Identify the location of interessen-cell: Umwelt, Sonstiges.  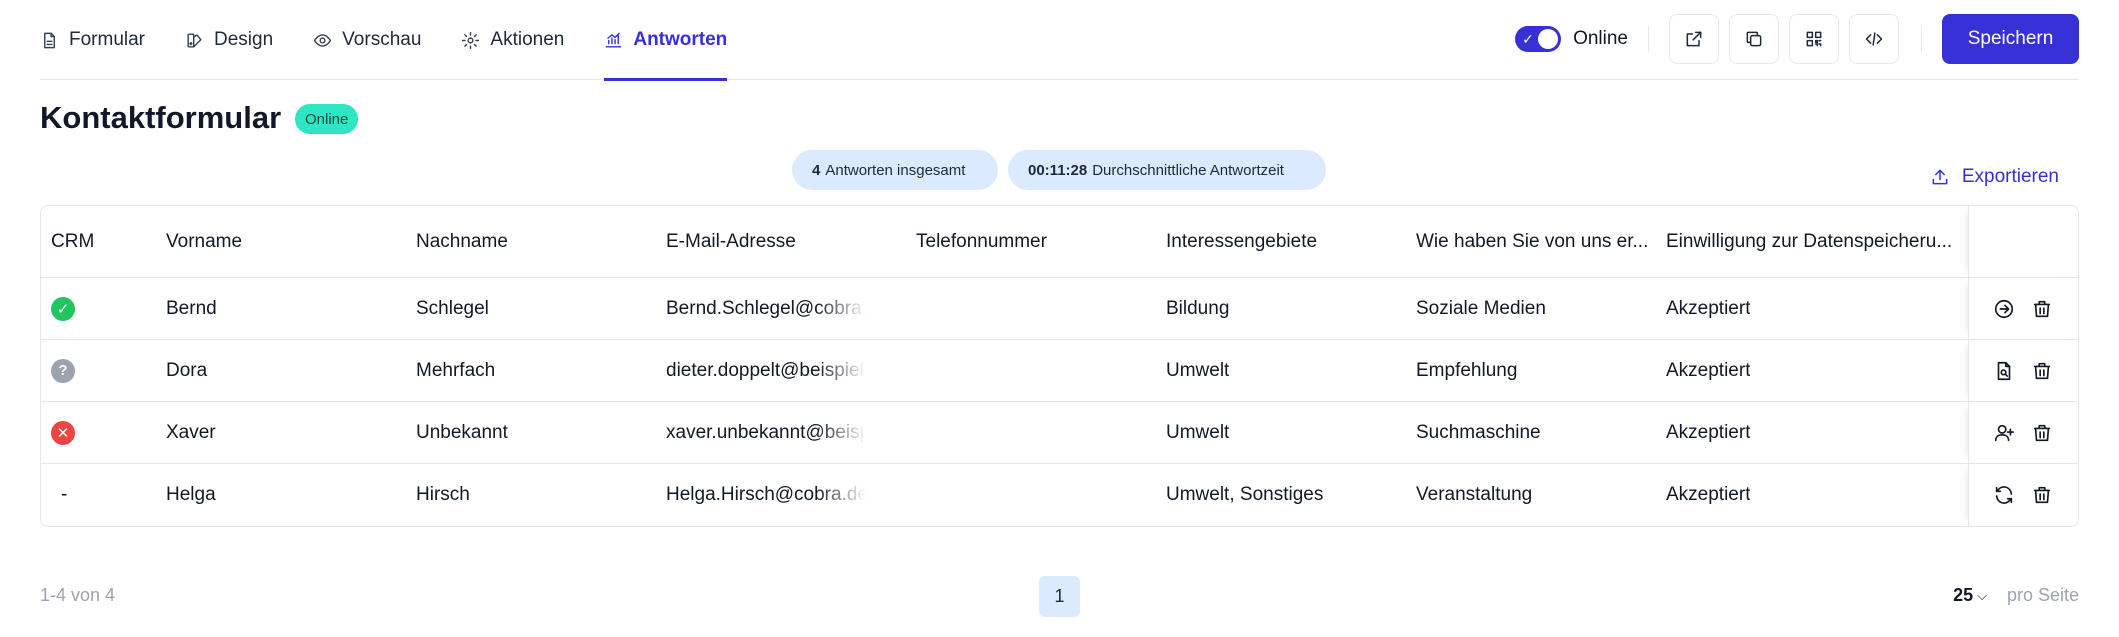
(1245, 494).